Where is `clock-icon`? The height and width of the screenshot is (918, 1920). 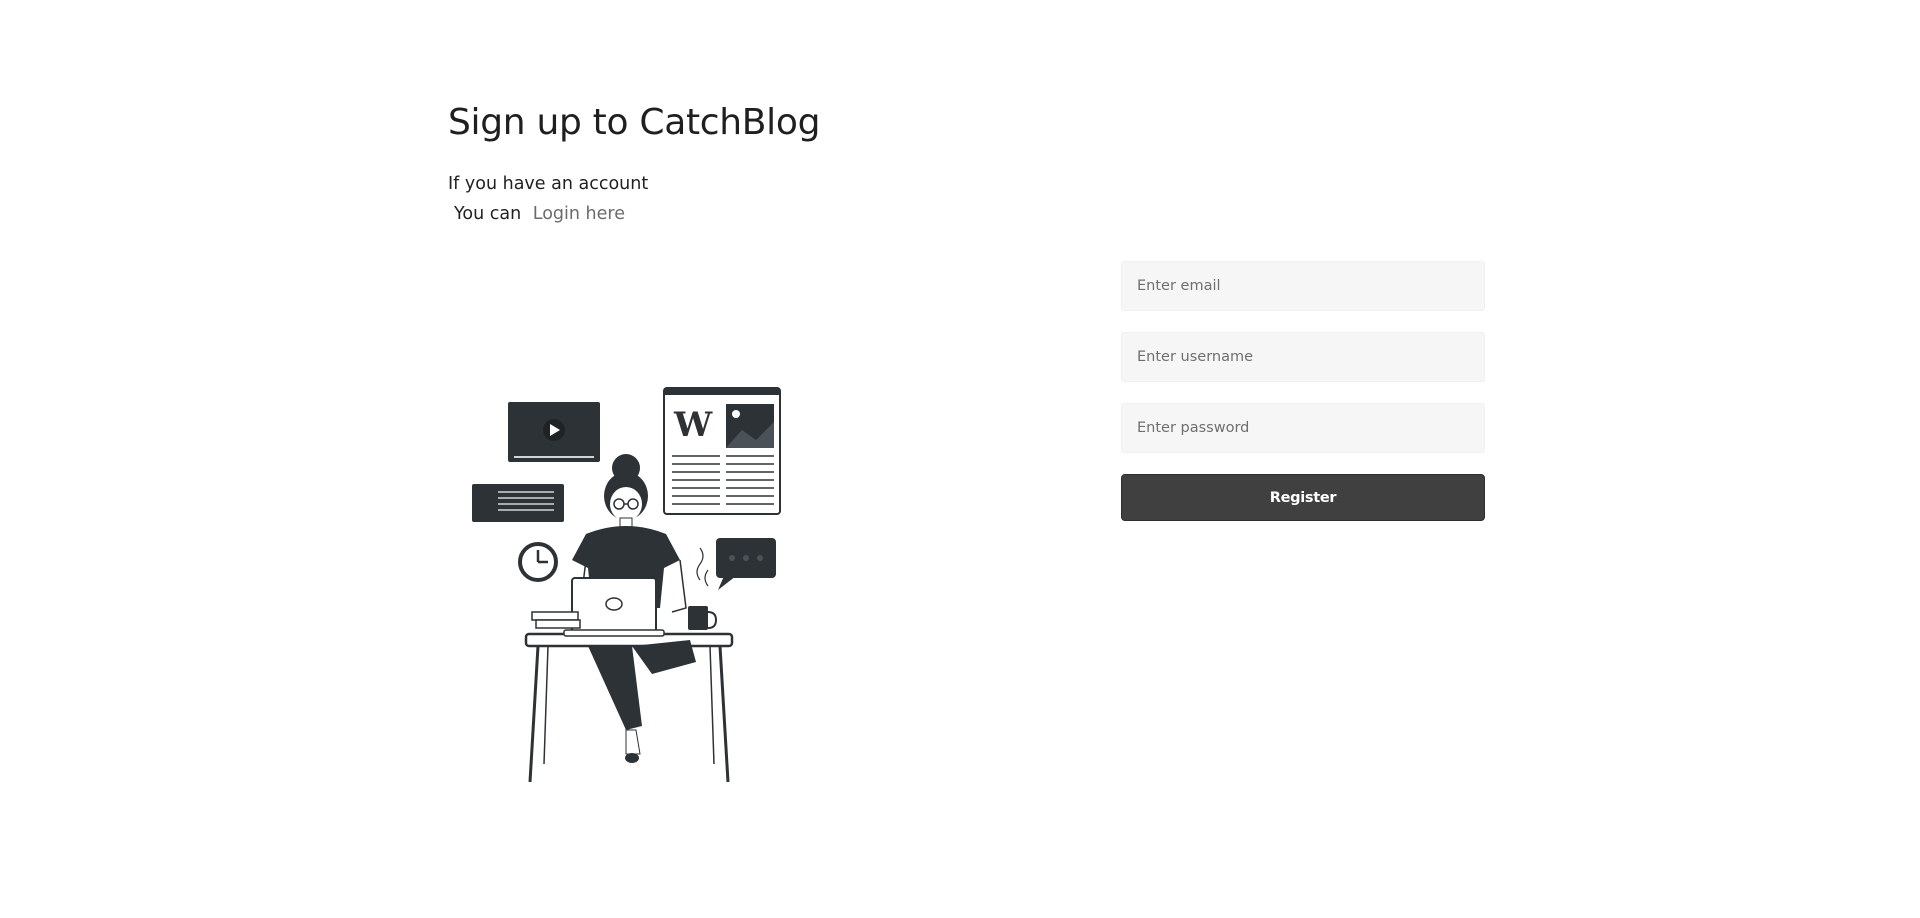 clock-icon is located at coordinates (538, 562).